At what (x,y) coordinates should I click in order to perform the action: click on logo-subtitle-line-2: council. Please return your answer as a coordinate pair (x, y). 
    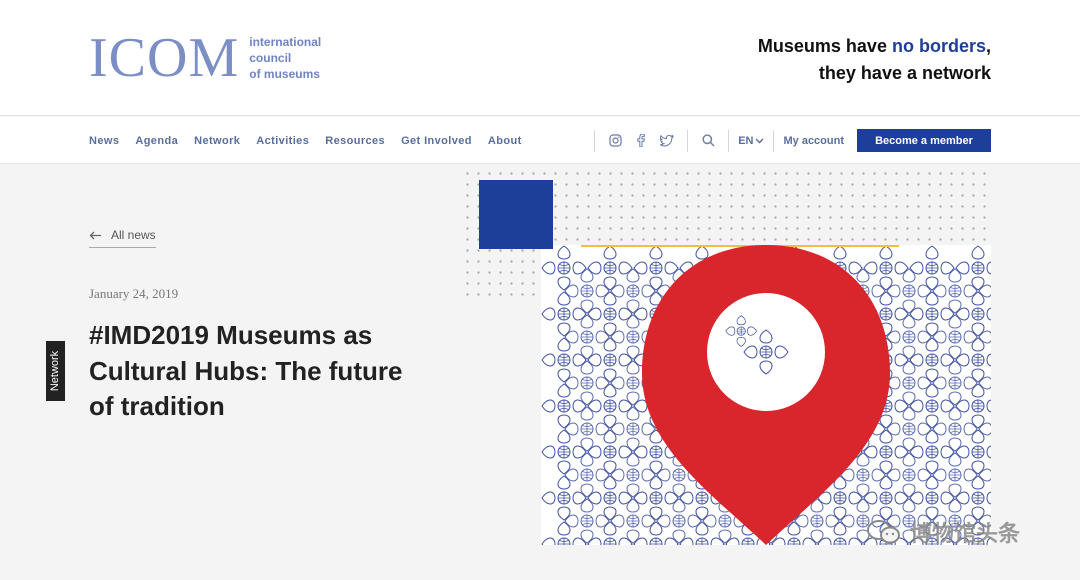
    Looking at the image, I should click on (270, 58).